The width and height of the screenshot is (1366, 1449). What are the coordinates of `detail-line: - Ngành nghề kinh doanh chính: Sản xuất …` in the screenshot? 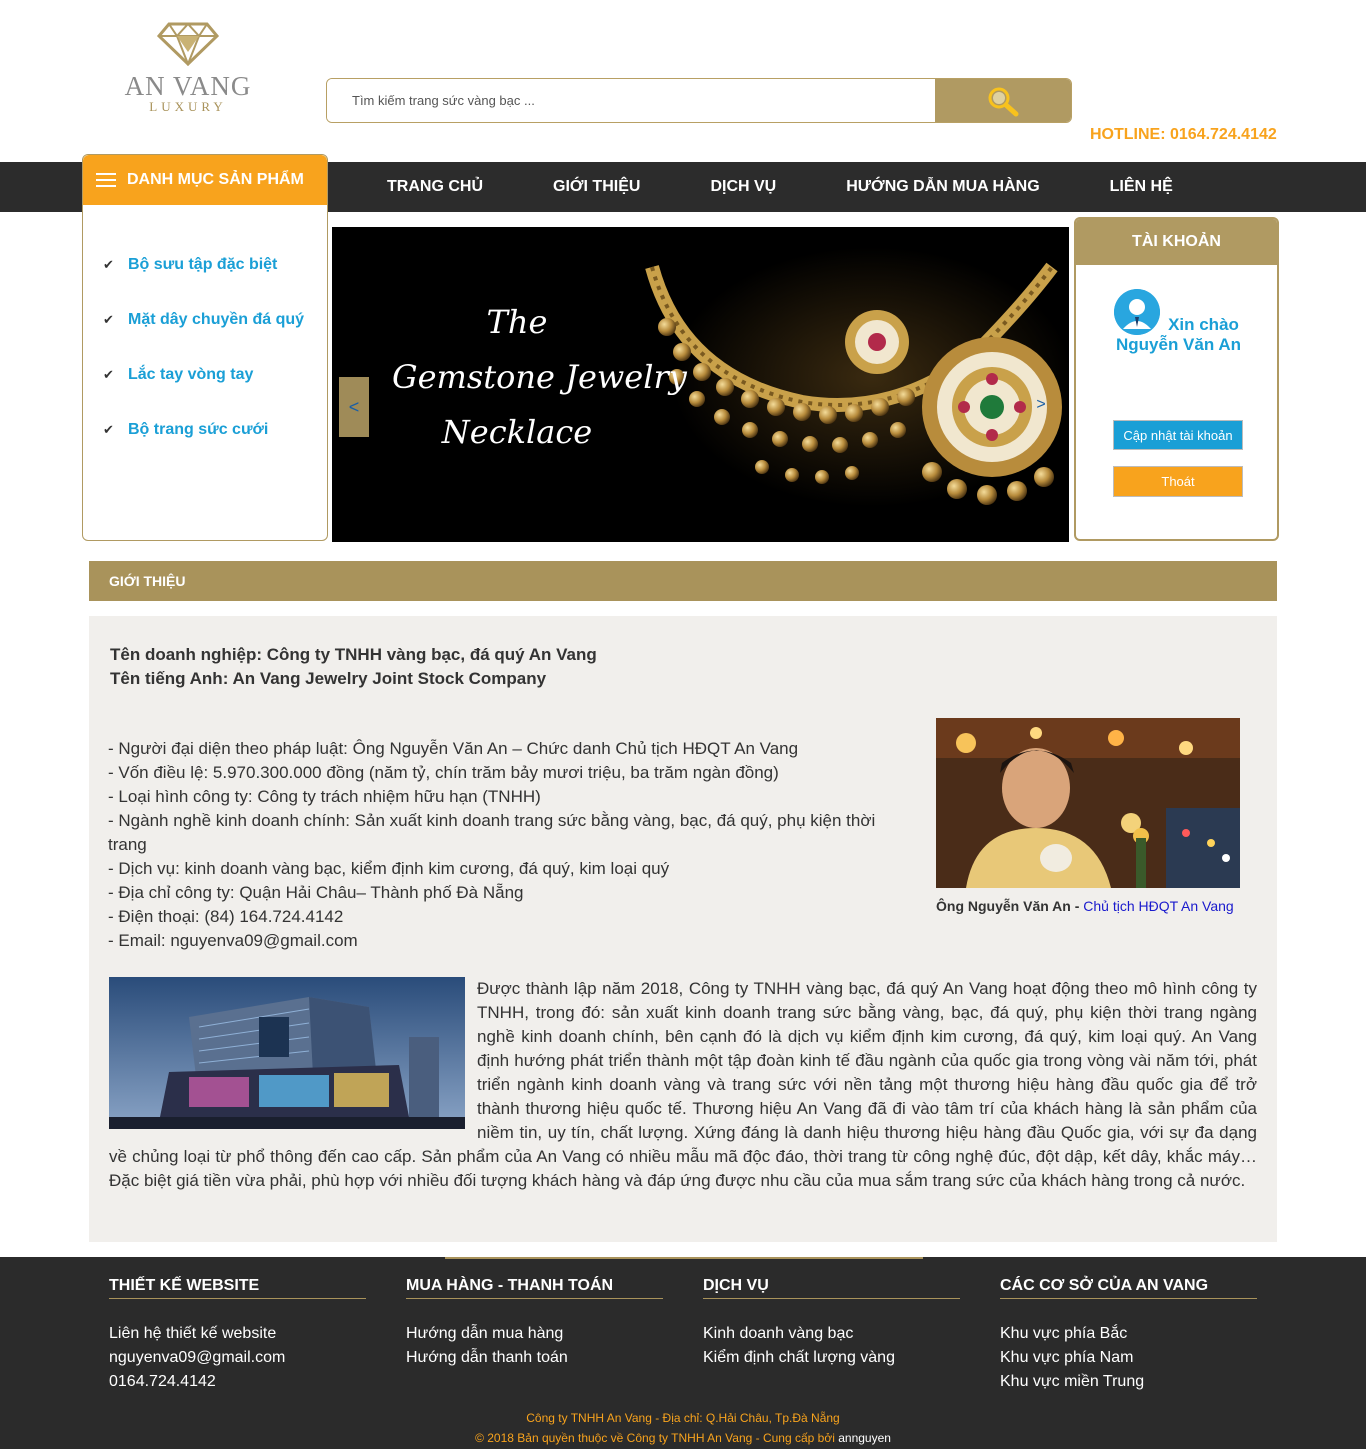 It's located at (494, 832).